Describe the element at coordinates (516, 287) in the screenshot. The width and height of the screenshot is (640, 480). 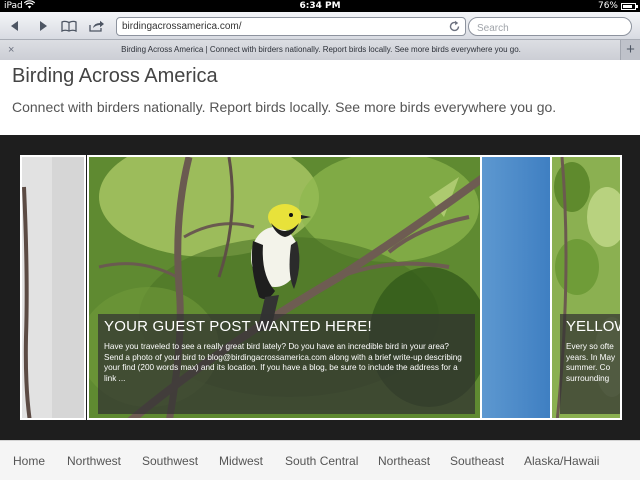
I see `slide-sky` at that location.